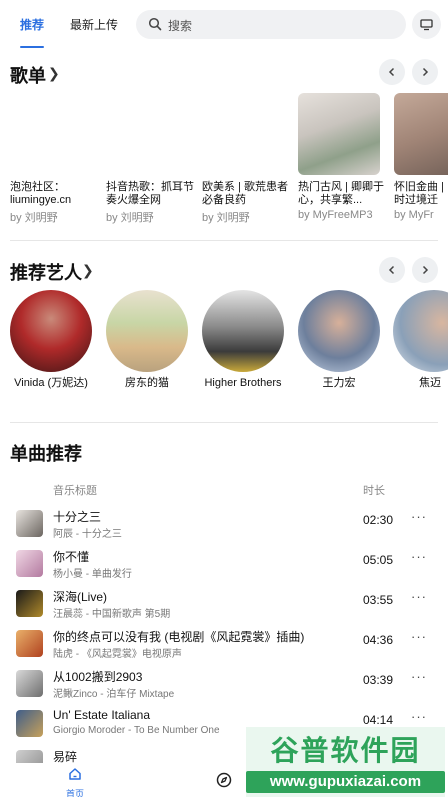  I want to click on artist-card: Vinida (万妮达), so click(51, 340).